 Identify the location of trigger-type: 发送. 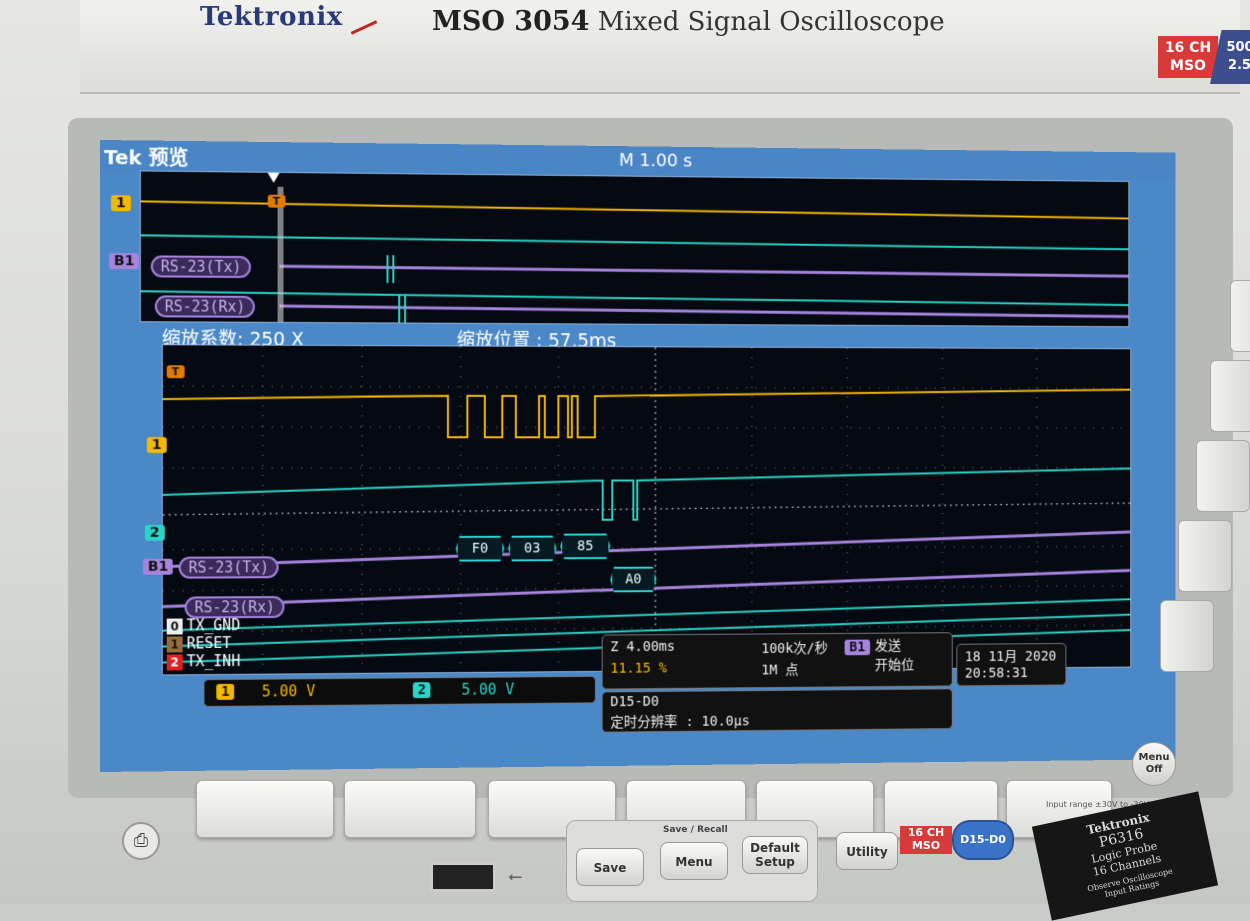
(888, 645).